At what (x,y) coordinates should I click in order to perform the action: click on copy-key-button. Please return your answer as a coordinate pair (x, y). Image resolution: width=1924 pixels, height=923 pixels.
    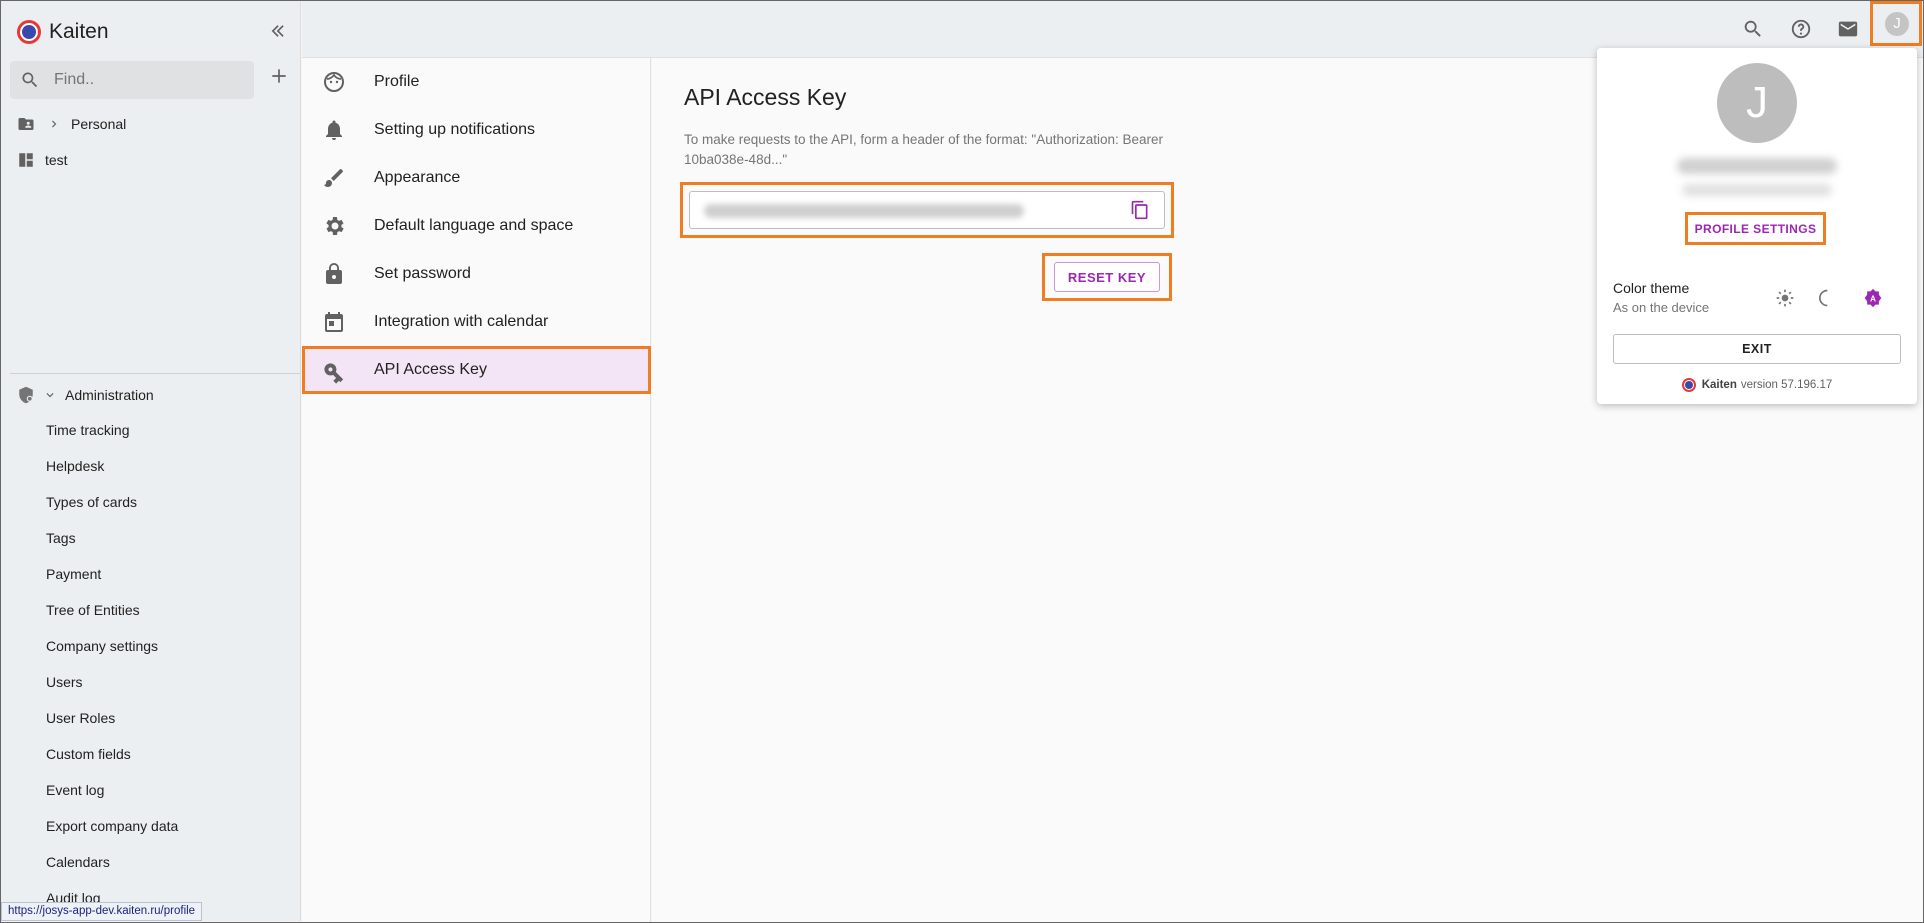
    Looking at the image, I should click on (1140, 212).